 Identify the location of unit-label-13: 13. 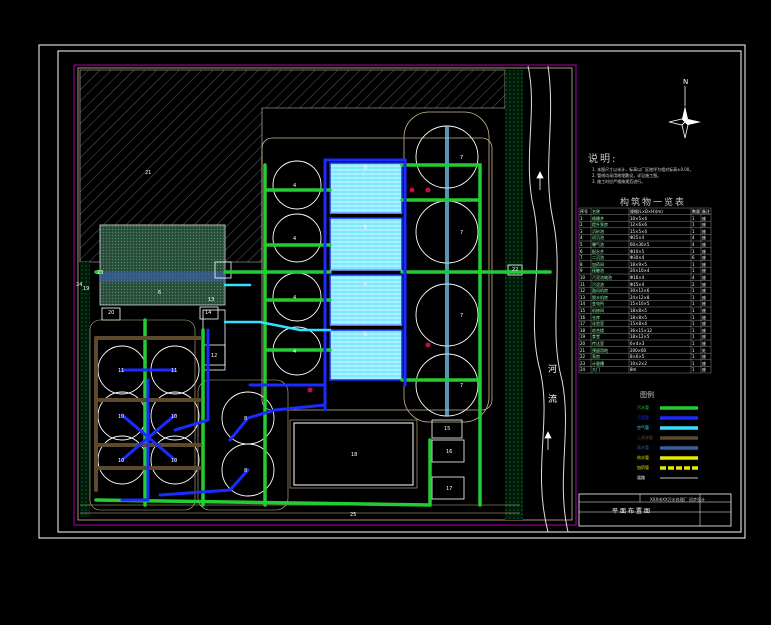
(211, 300).